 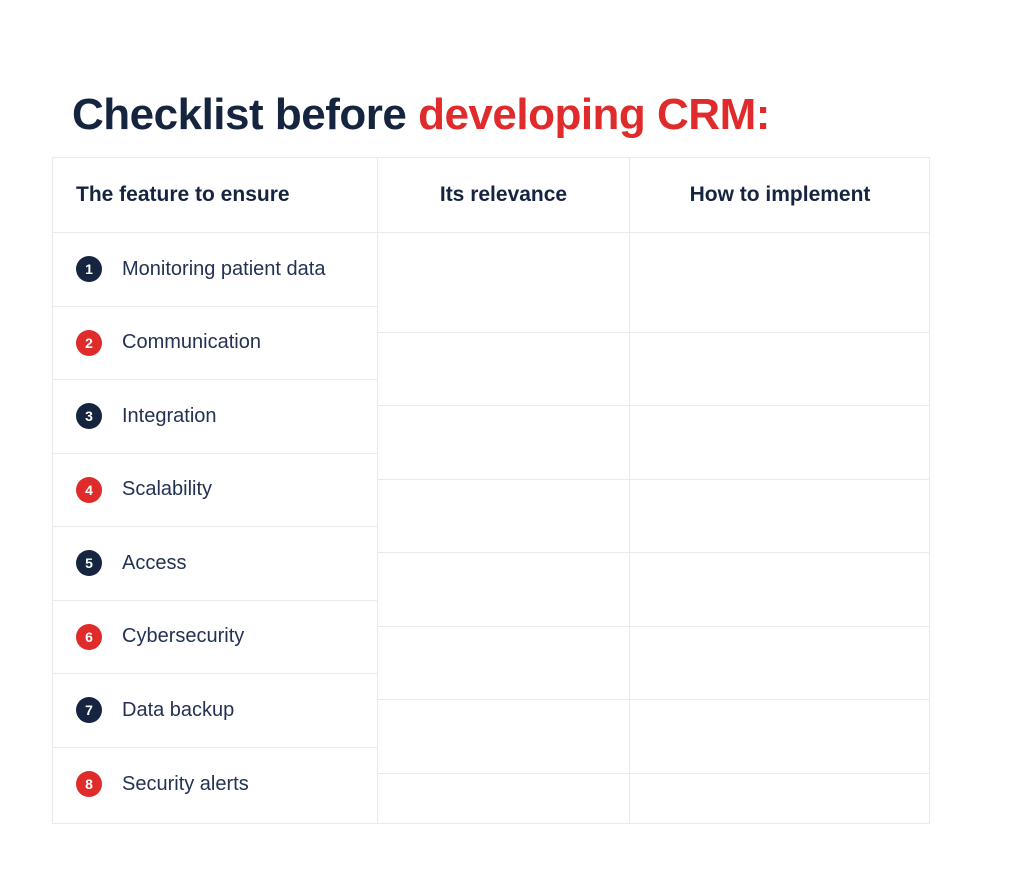 What do you see at coordinates (178, 709) in the screenshot?
I see `feature-label: Data backup` at bounding box center [178, 709].